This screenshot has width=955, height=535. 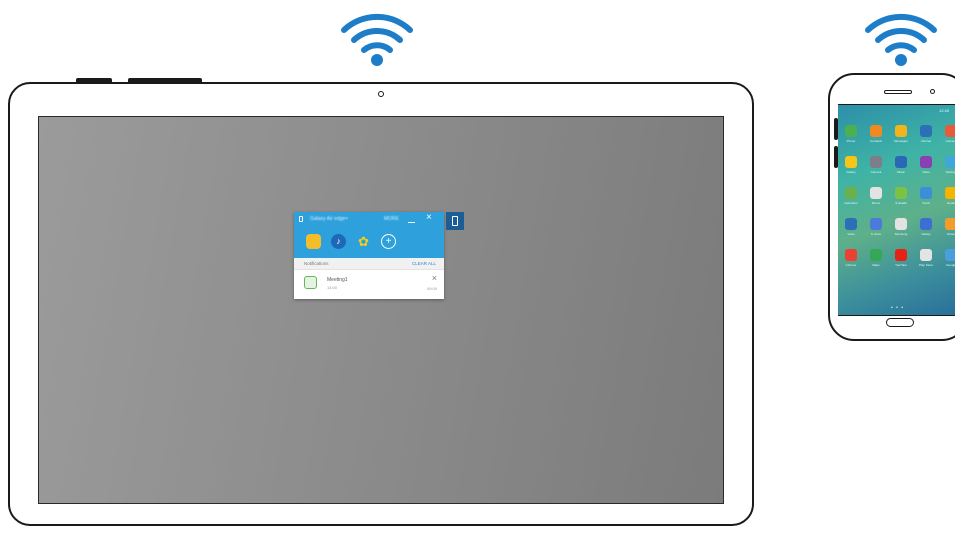 I want to click on app-icon: Voice, so click(x=851, y=227).